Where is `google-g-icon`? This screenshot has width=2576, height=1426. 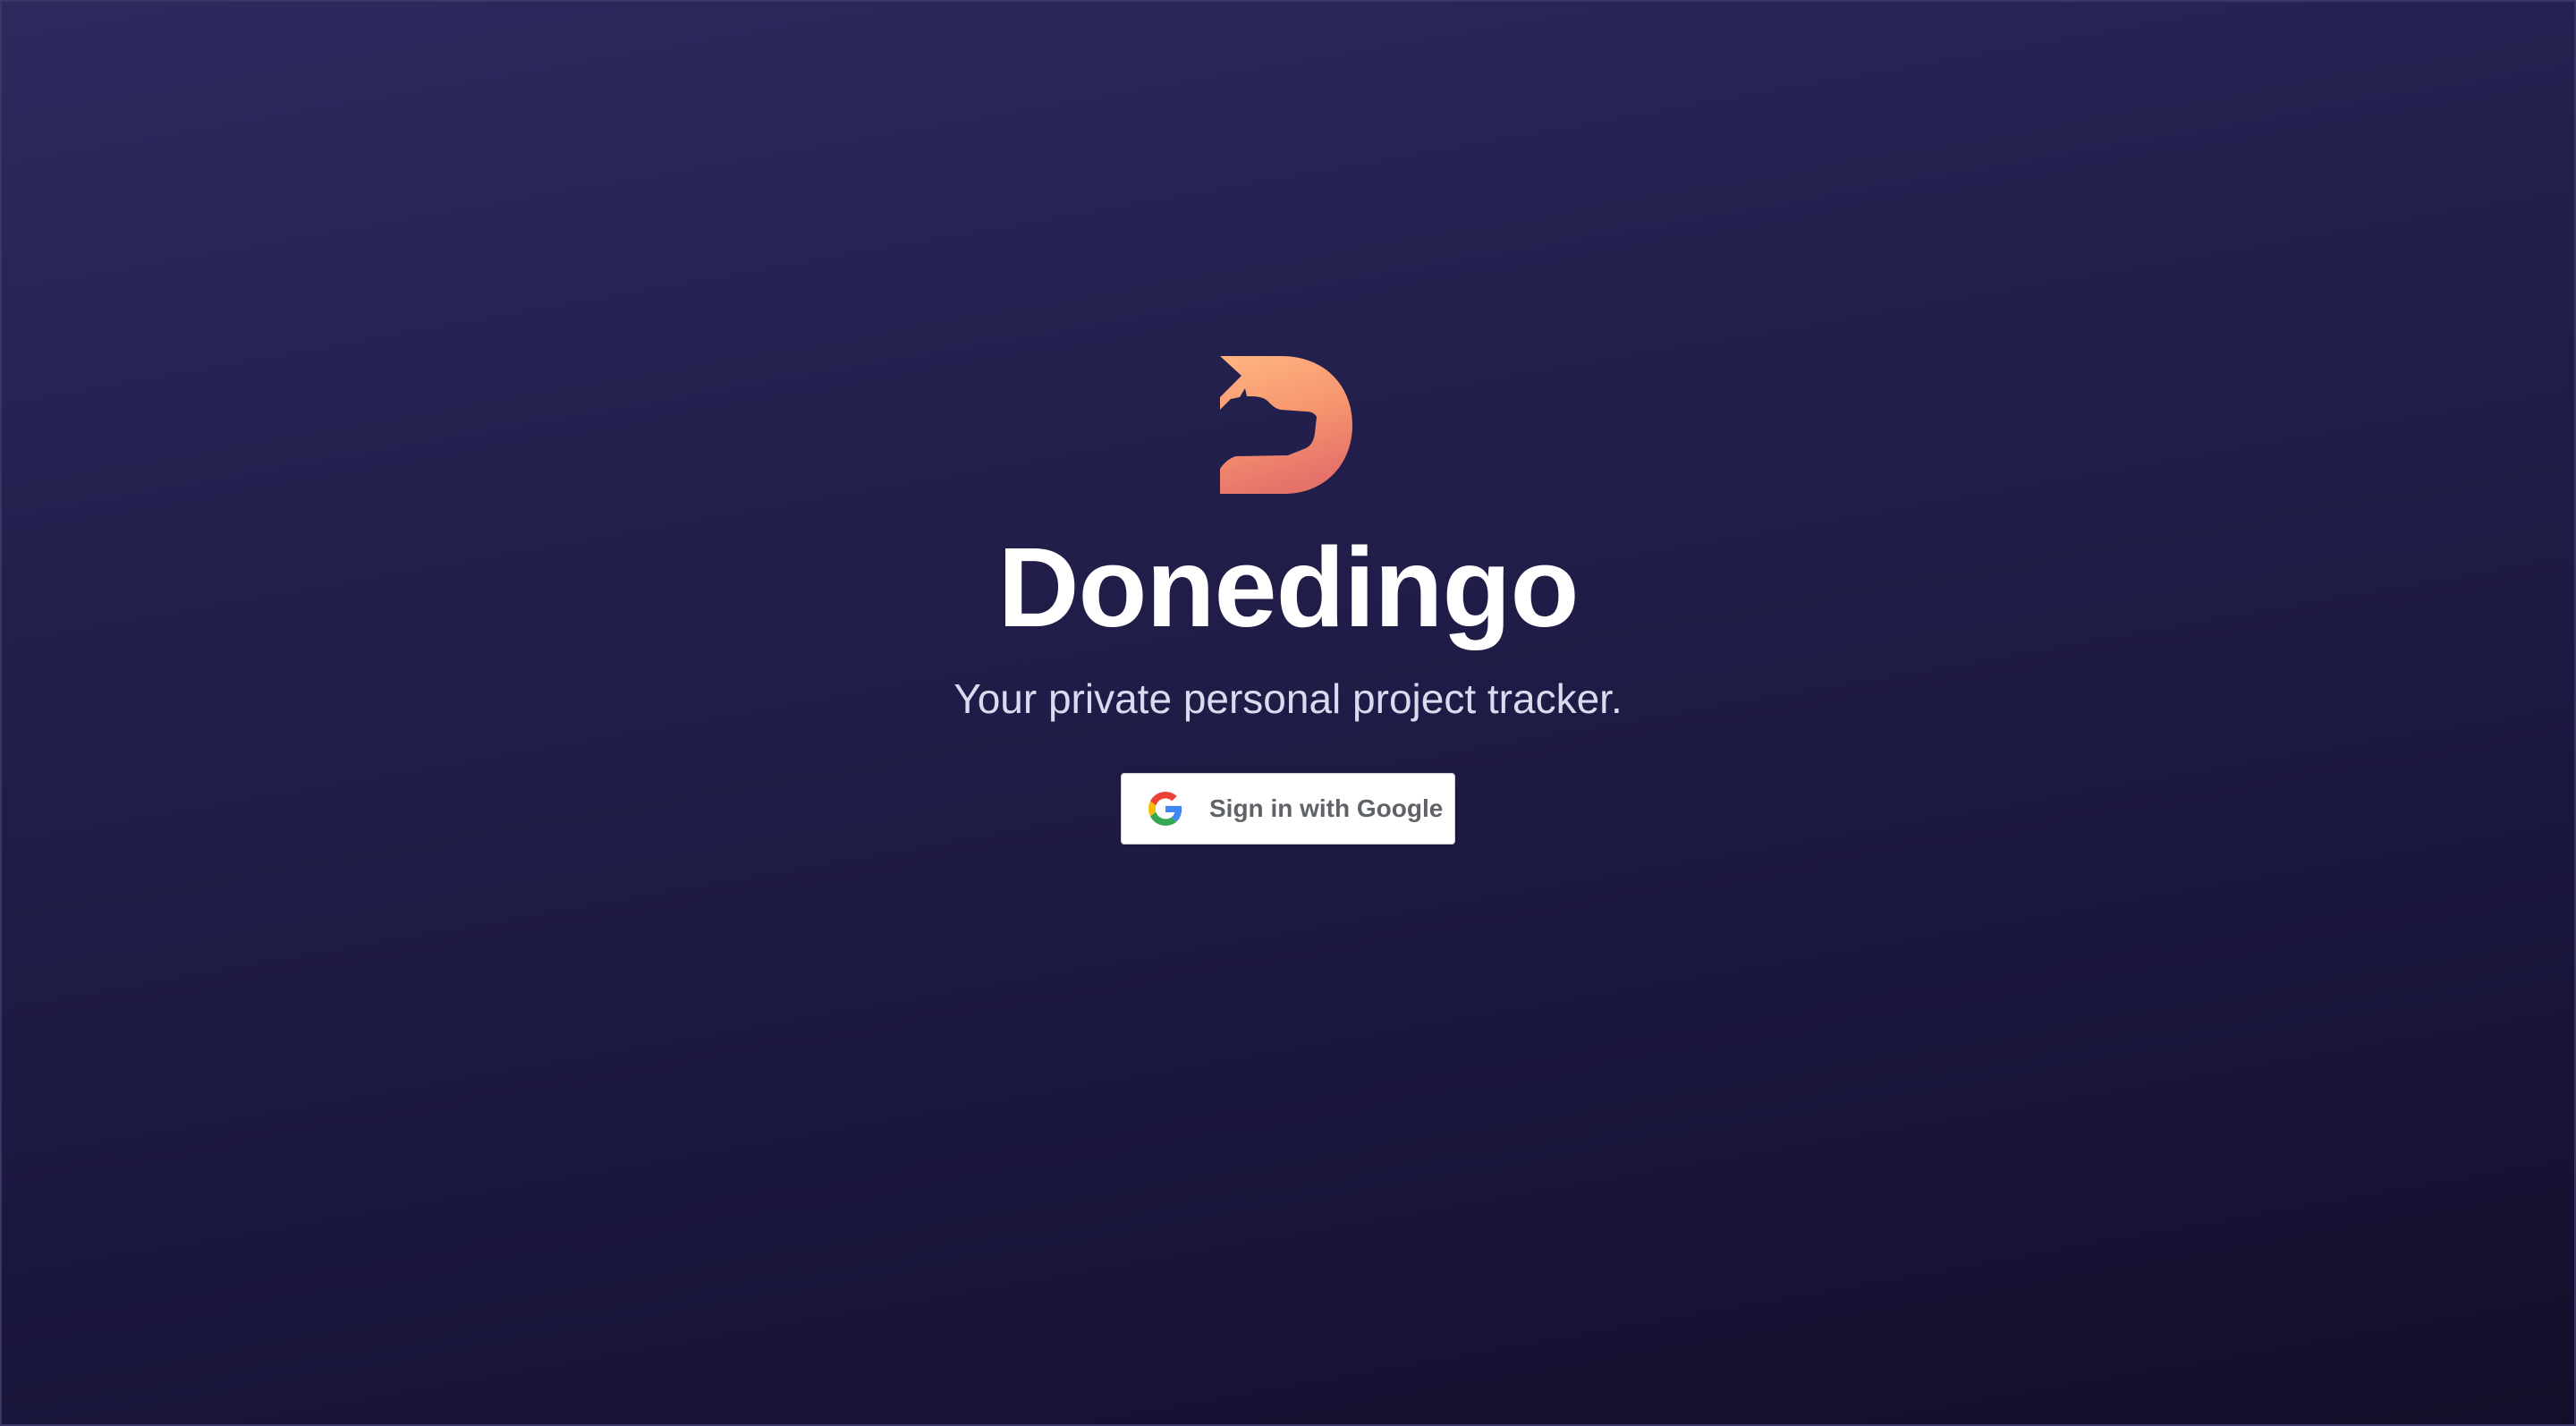 google-g-icon is located at coordinates (1165, 809).